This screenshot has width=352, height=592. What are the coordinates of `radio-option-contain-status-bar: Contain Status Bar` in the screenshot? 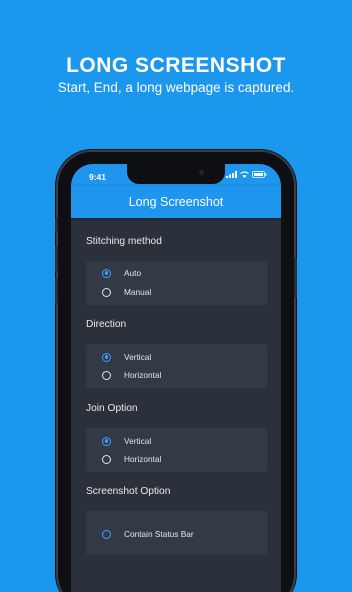 It's located at (148, 534).